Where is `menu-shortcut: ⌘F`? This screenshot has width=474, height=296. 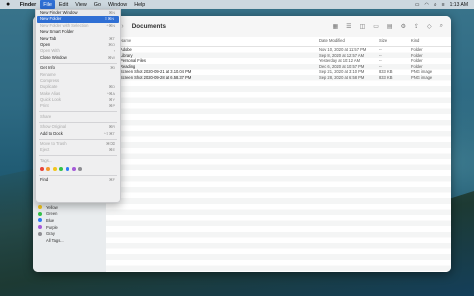
menu-shortcut: ⌘F is located at coordinates (111, 180).